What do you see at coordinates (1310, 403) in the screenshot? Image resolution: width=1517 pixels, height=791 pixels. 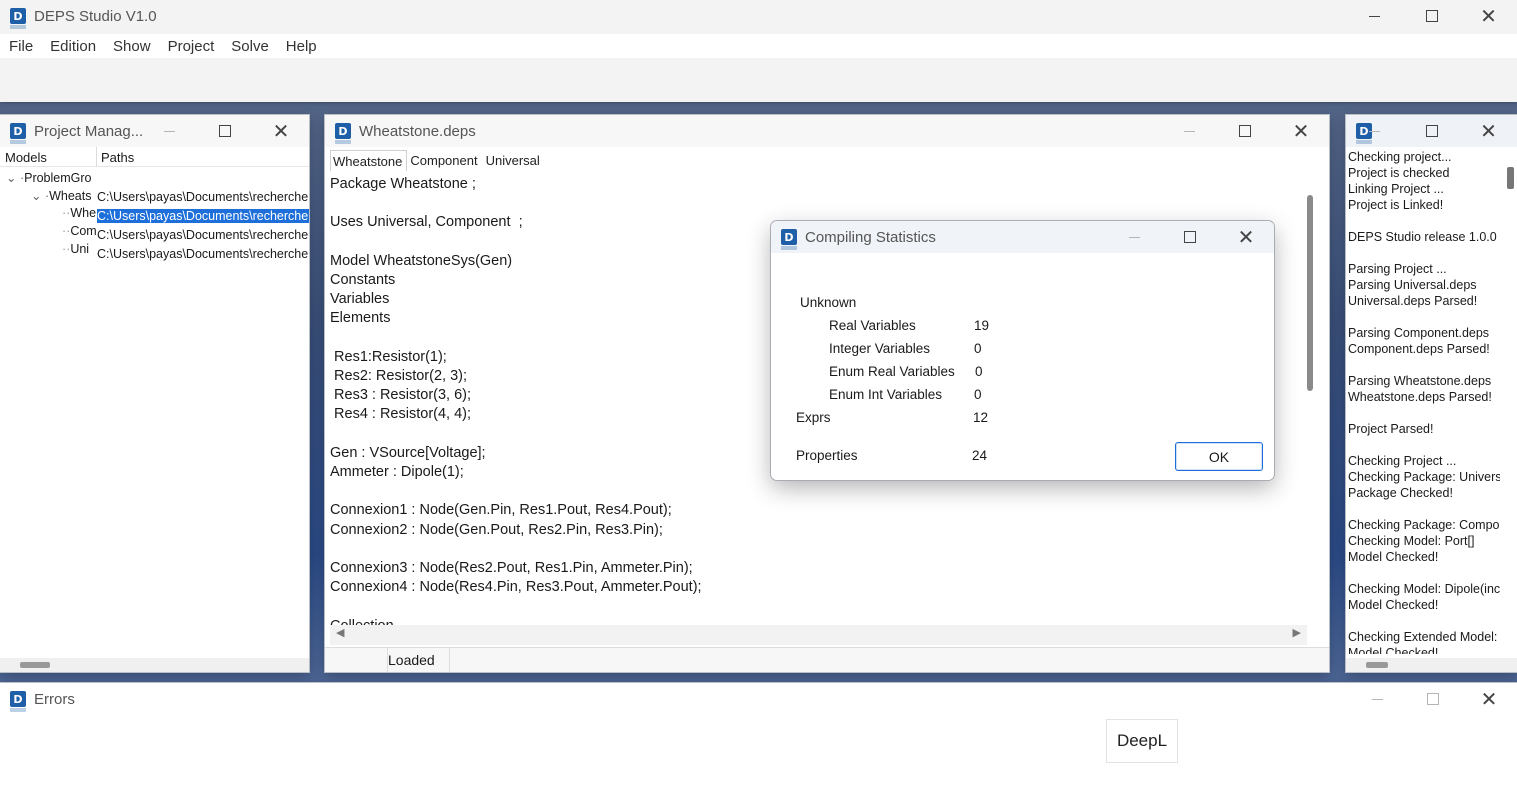 I see `vertical-scrollbar` at bounding box center [1310, 403].